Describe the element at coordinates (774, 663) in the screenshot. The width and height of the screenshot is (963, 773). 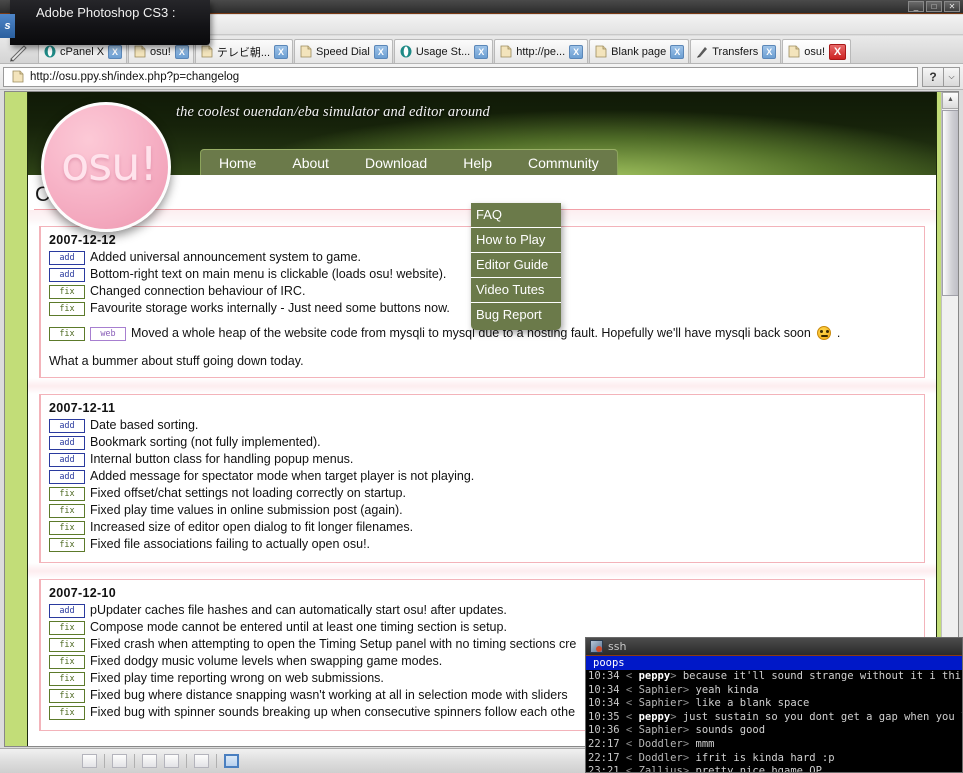
I see `irc-channel-tab: poops` at that location.